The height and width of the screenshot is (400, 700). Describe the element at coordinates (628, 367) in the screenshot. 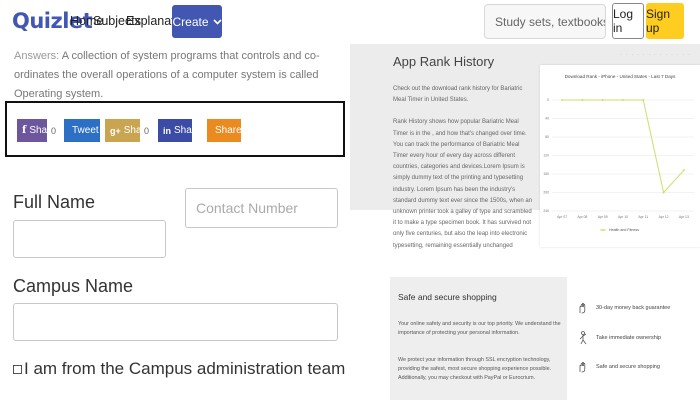

I see `feature-label: Safe and secure shopping` at that location.